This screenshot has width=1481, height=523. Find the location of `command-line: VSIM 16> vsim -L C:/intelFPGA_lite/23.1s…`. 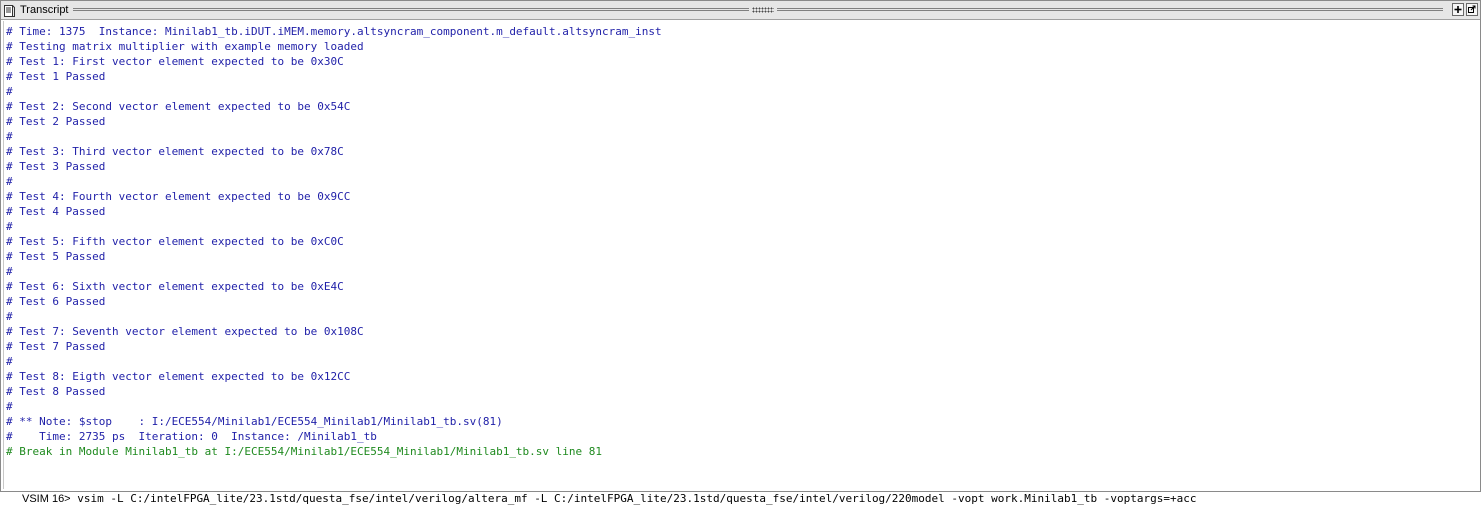

command-line: VSIM 16> vsim -L C:/intelFPGA_lite/23.1s… is located at coordinates (601, 490).